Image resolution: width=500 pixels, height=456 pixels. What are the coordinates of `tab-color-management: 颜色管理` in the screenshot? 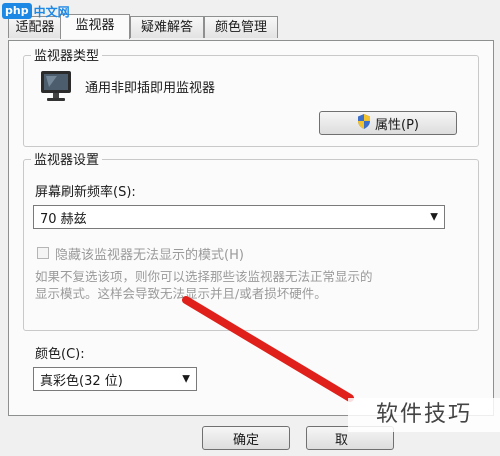 It's located at (241, 27).